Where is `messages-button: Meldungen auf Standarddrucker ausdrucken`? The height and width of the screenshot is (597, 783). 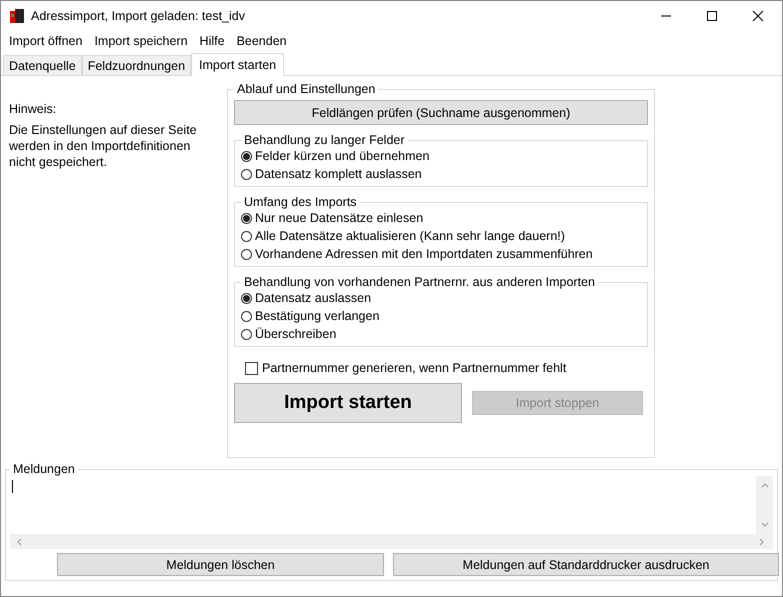 messages-button: Meldungen auf Standarddrucker ausdrucken is located at coordinates (586, 564).